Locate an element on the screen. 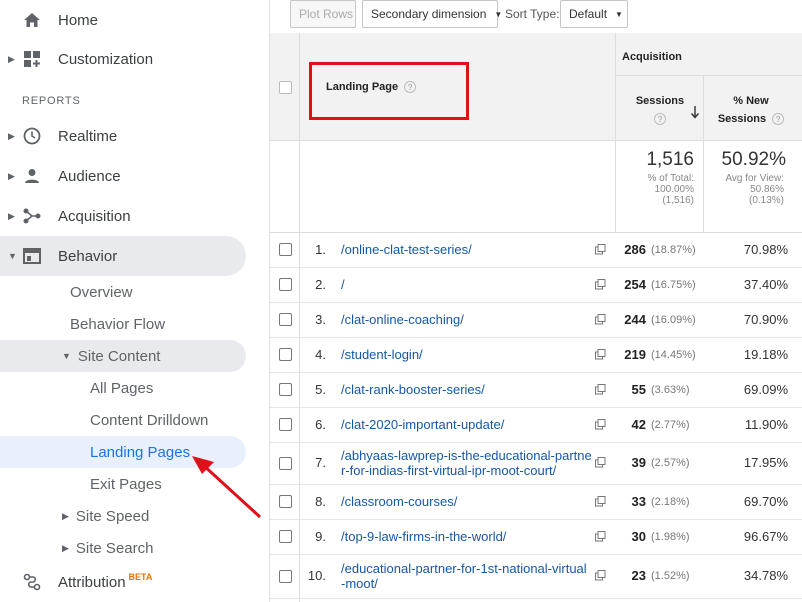  new-sessions-value: 11.90% is located at coordinates (766, 424).